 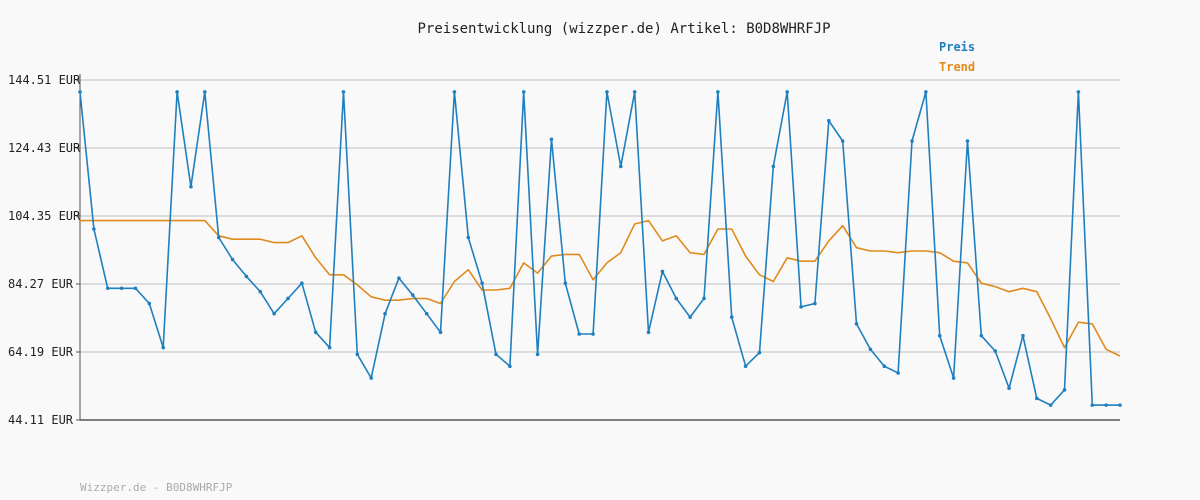 I want to click on y-tick-label: 84.27 EUR, so click(x=41, y=284).